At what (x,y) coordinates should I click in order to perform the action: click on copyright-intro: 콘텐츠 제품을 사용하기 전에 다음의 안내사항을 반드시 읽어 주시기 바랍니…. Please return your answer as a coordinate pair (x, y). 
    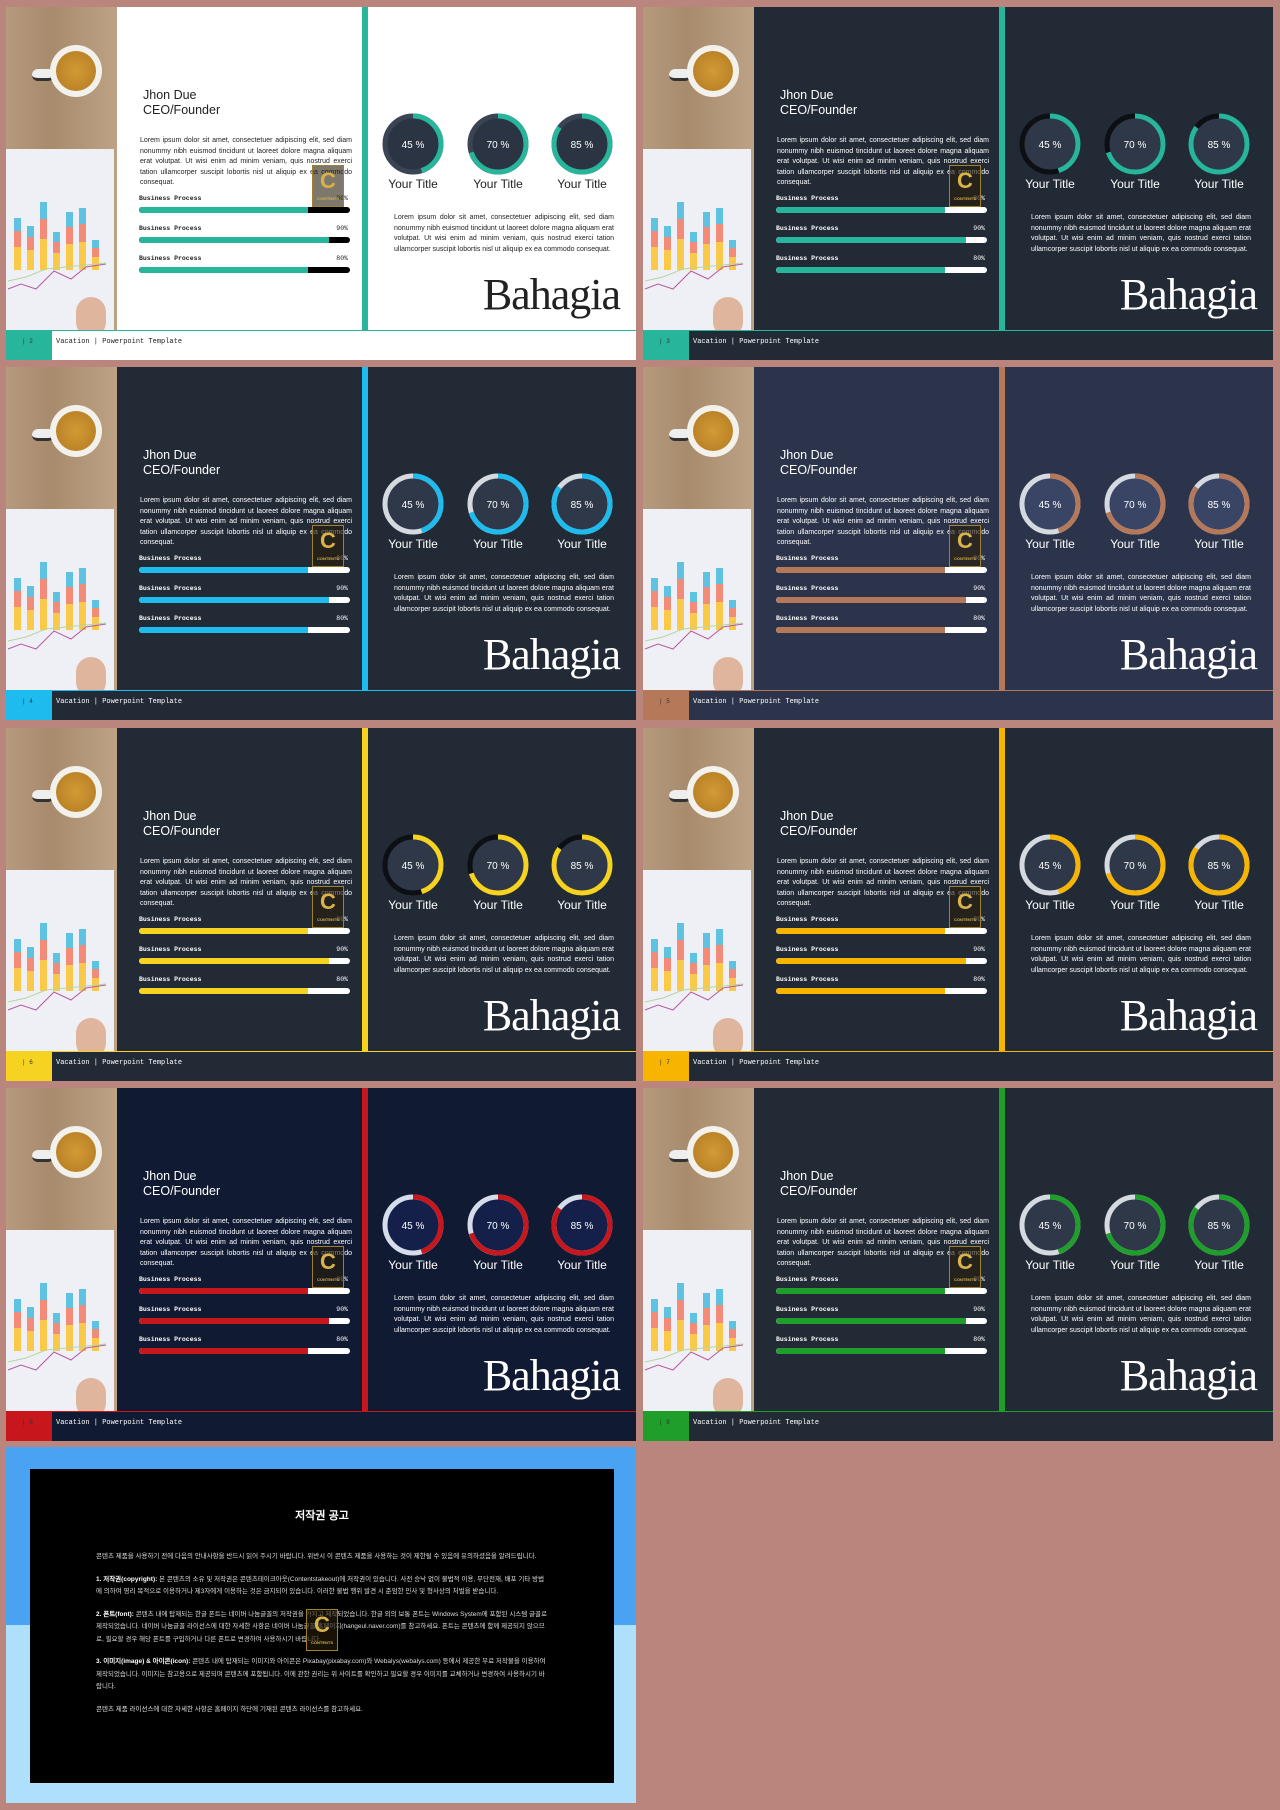
    Looking at the image, I should click on (316, 1556).